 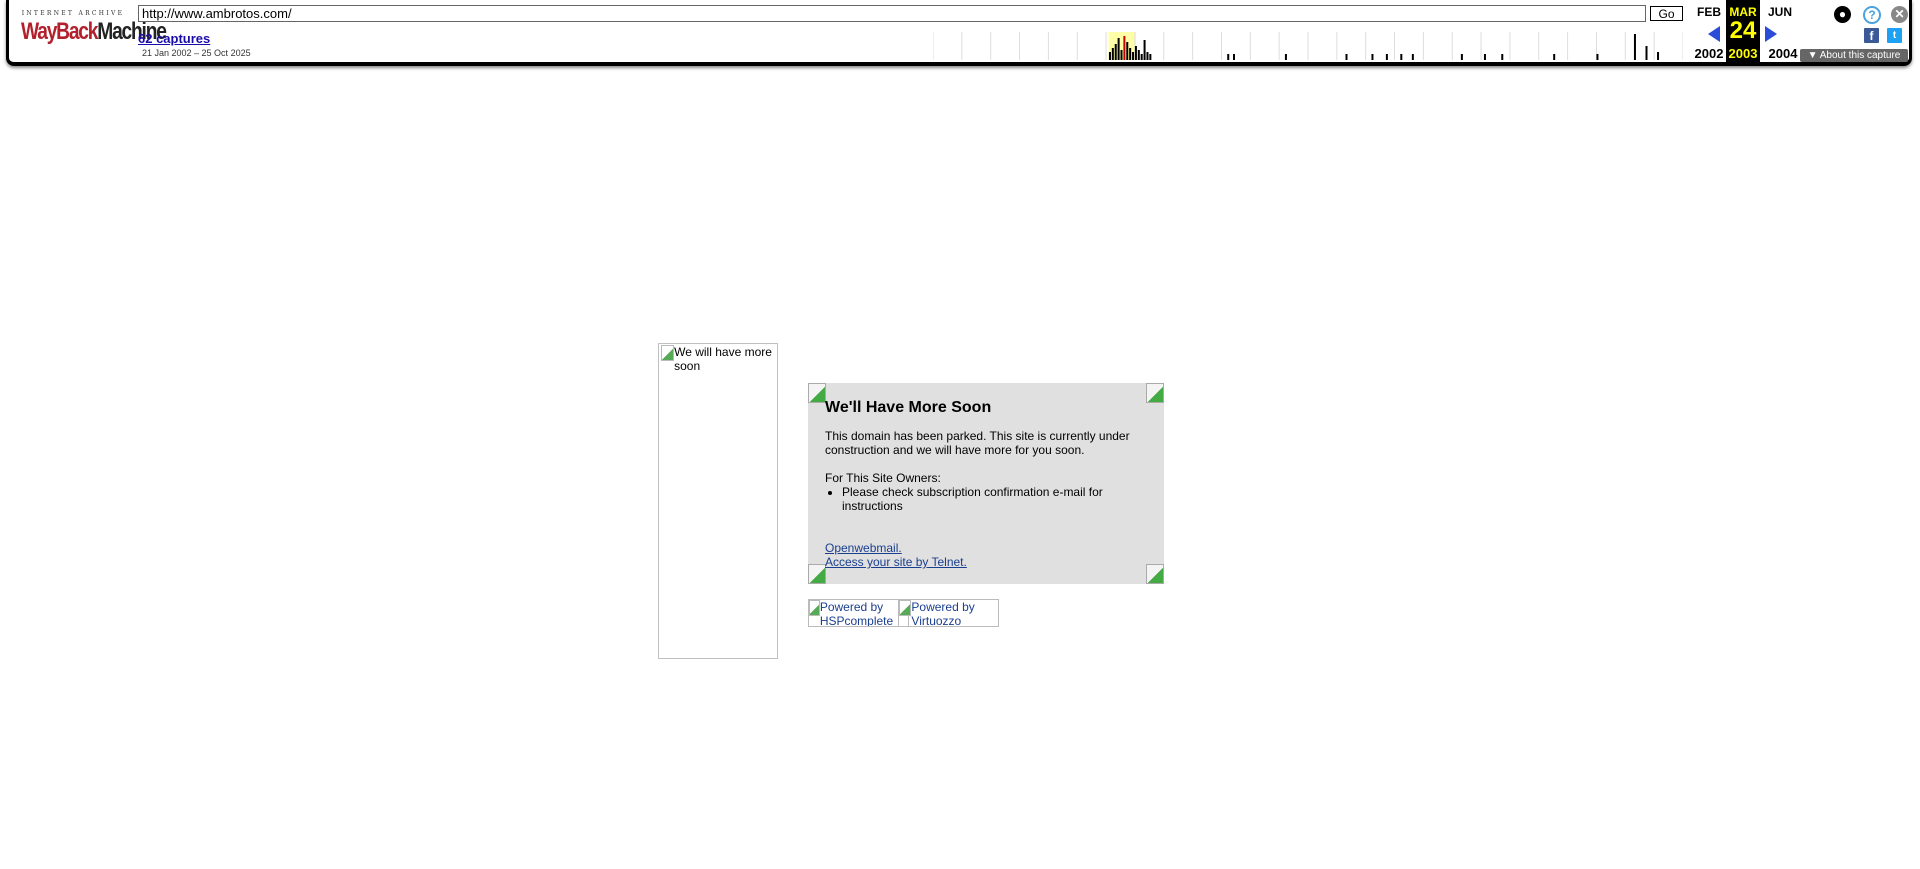 I want to click on telnet-link: Access your site by Telnet., so click(x=990, y=562).